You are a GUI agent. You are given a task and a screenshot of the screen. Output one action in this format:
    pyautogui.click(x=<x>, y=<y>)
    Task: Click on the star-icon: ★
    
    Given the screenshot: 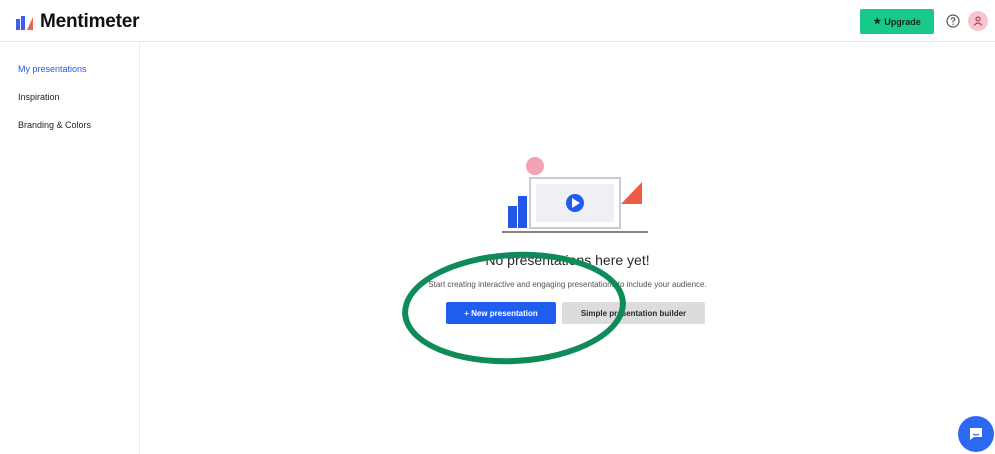 What is the action you would take?
    pyautogui.click(x=877, y=21)
    